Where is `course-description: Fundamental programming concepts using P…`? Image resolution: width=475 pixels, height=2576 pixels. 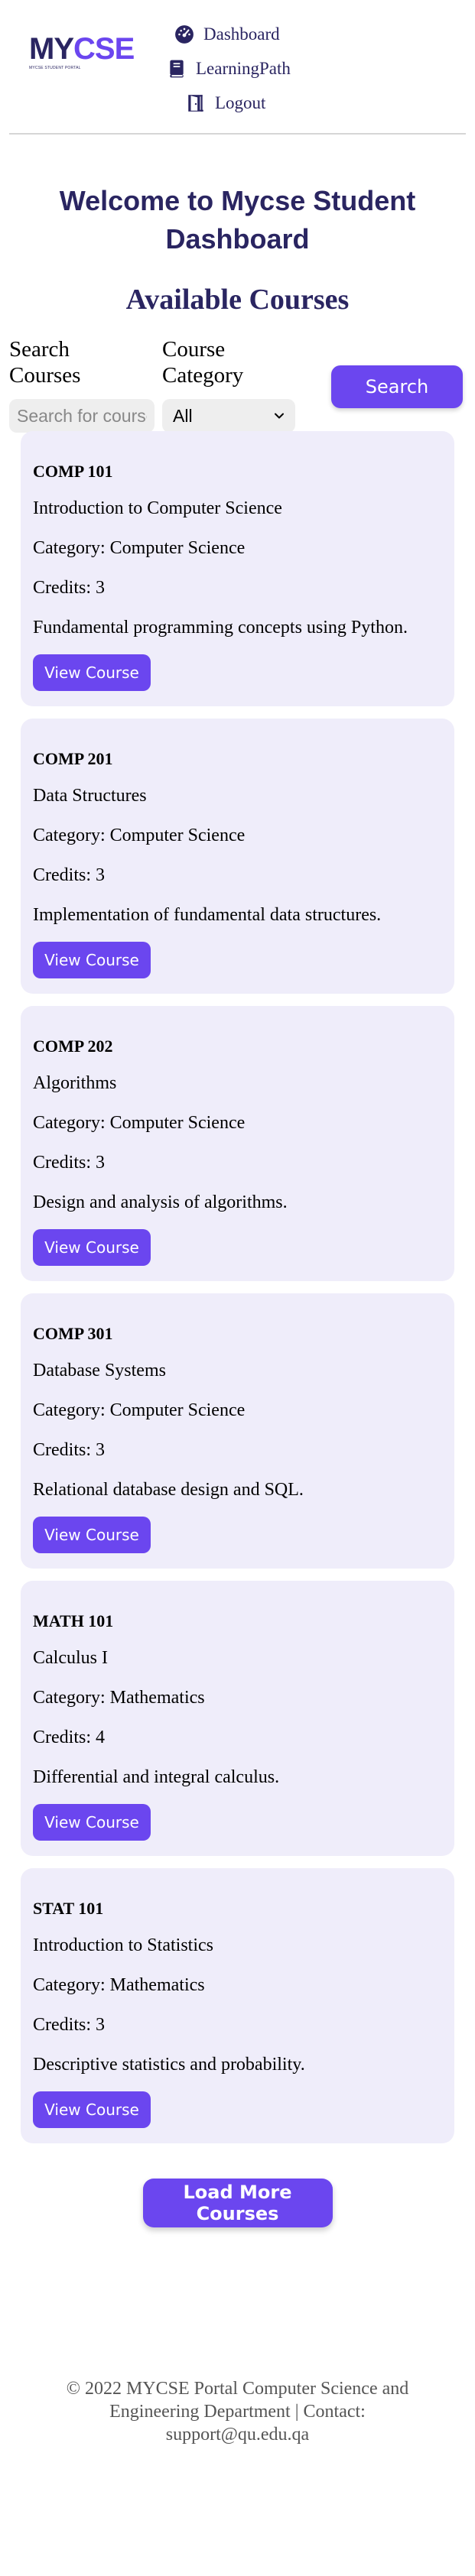
course-description: Fundamental programming concepts using P… is located at coordinates (220, 628).